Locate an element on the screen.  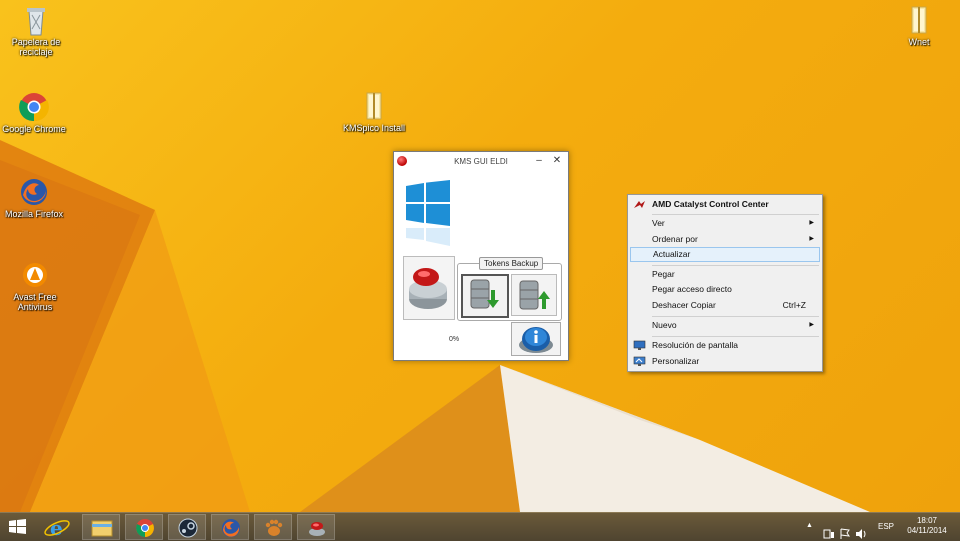
input-language-indicator: ESP is located at coordinates (886, 536).